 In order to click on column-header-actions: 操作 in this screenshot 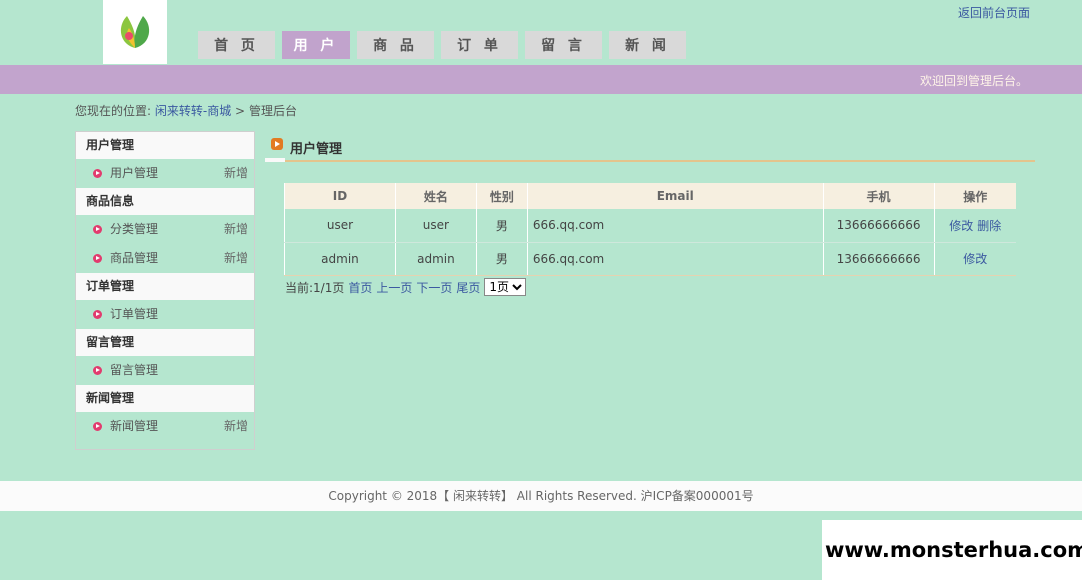, I will do `click(974, 196)`.